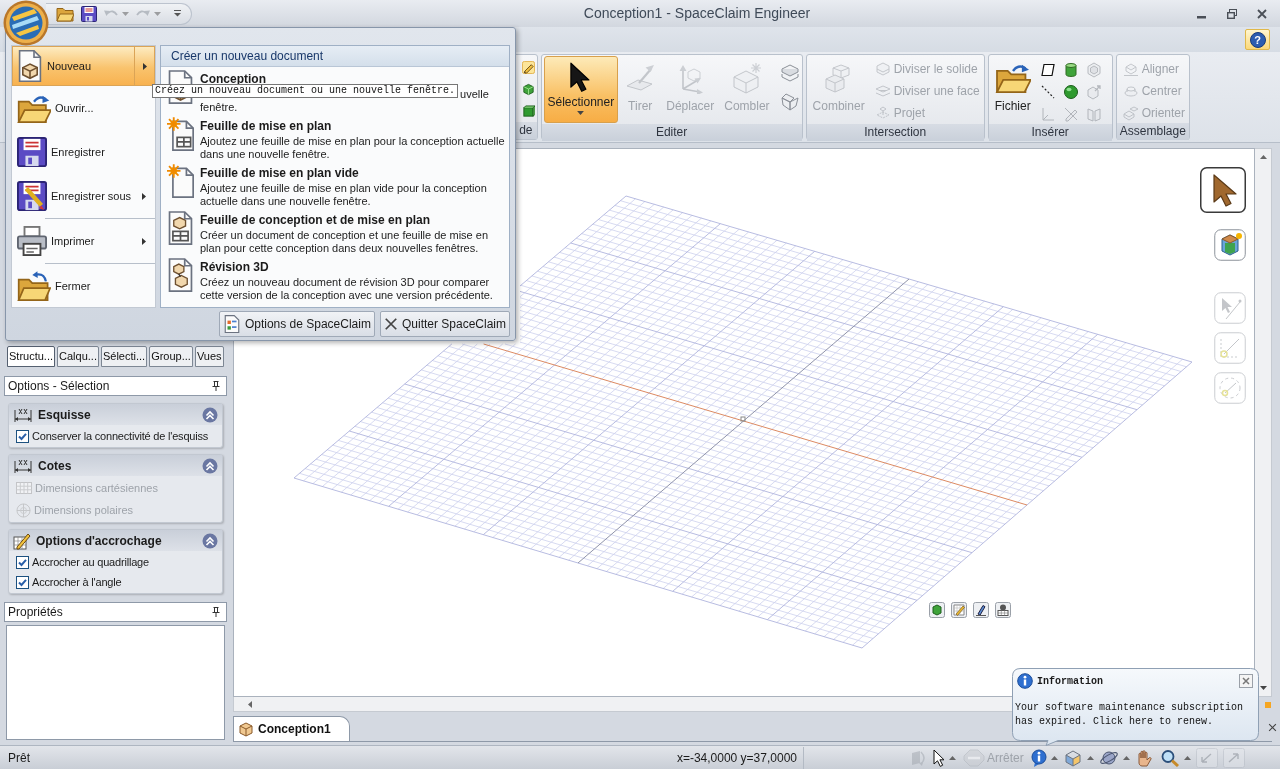 The height and width of the screenshot is (769, 1280). I want to click on menu-item: Enregistrer, so click(83, 152).